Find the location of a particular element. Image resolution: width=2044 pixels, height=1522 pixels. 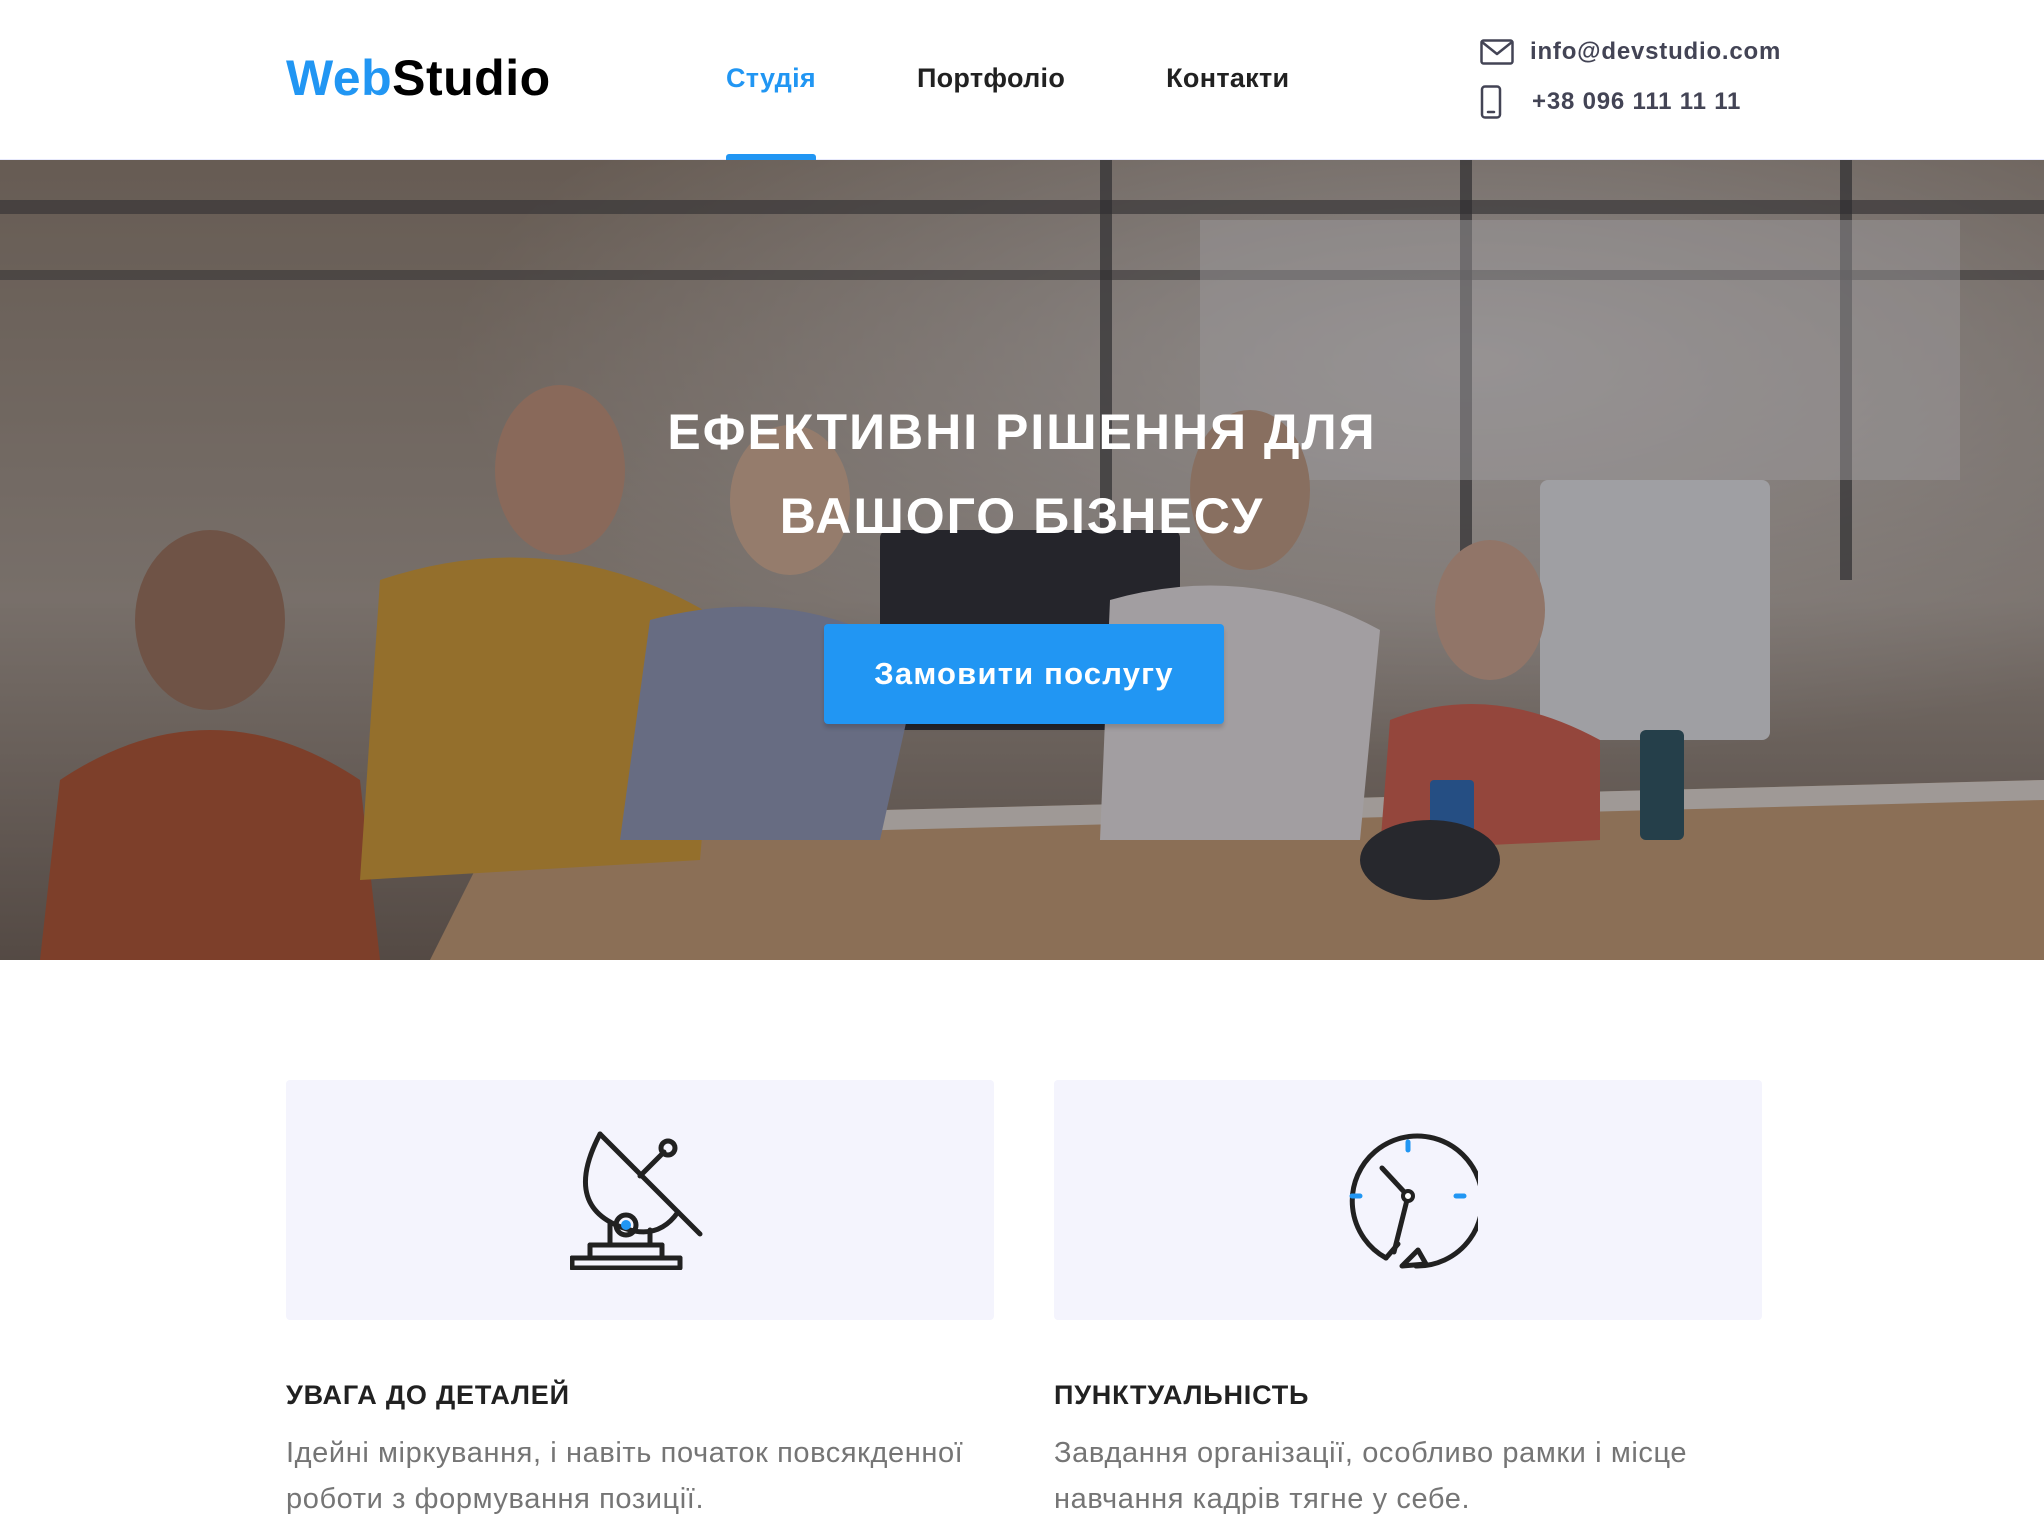

hero-title: Ефективні рішення для вашого бізнесу is located at coordinates (1022, 474).